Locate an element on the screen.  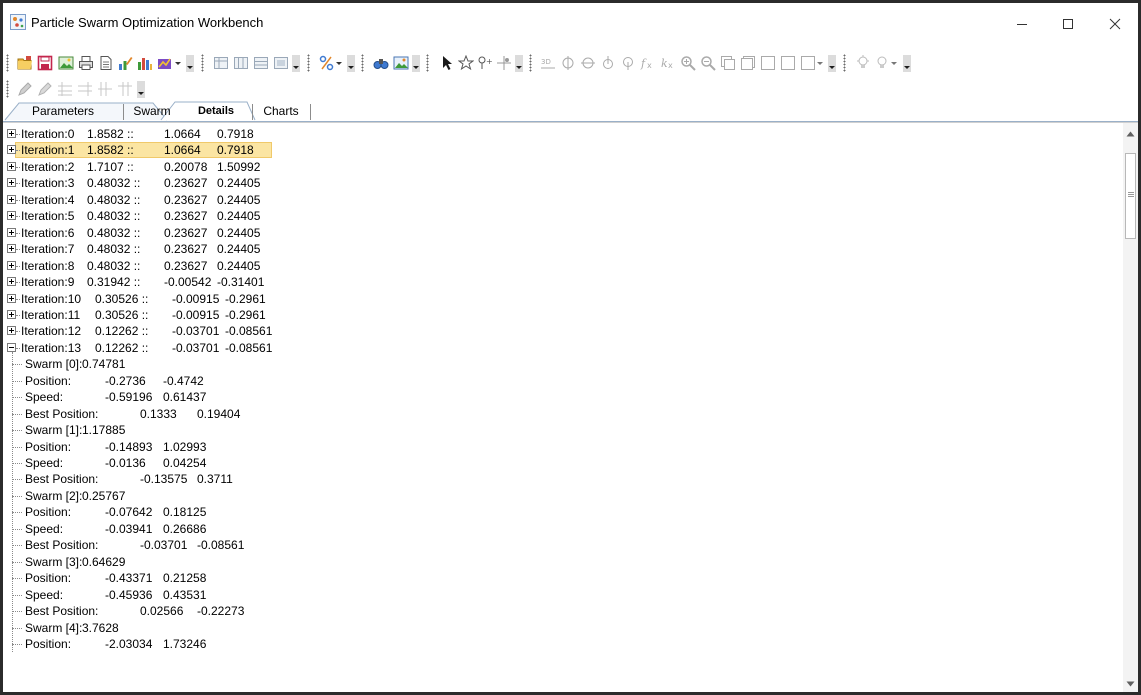
picture-icon is located at coordinates (401, 63).